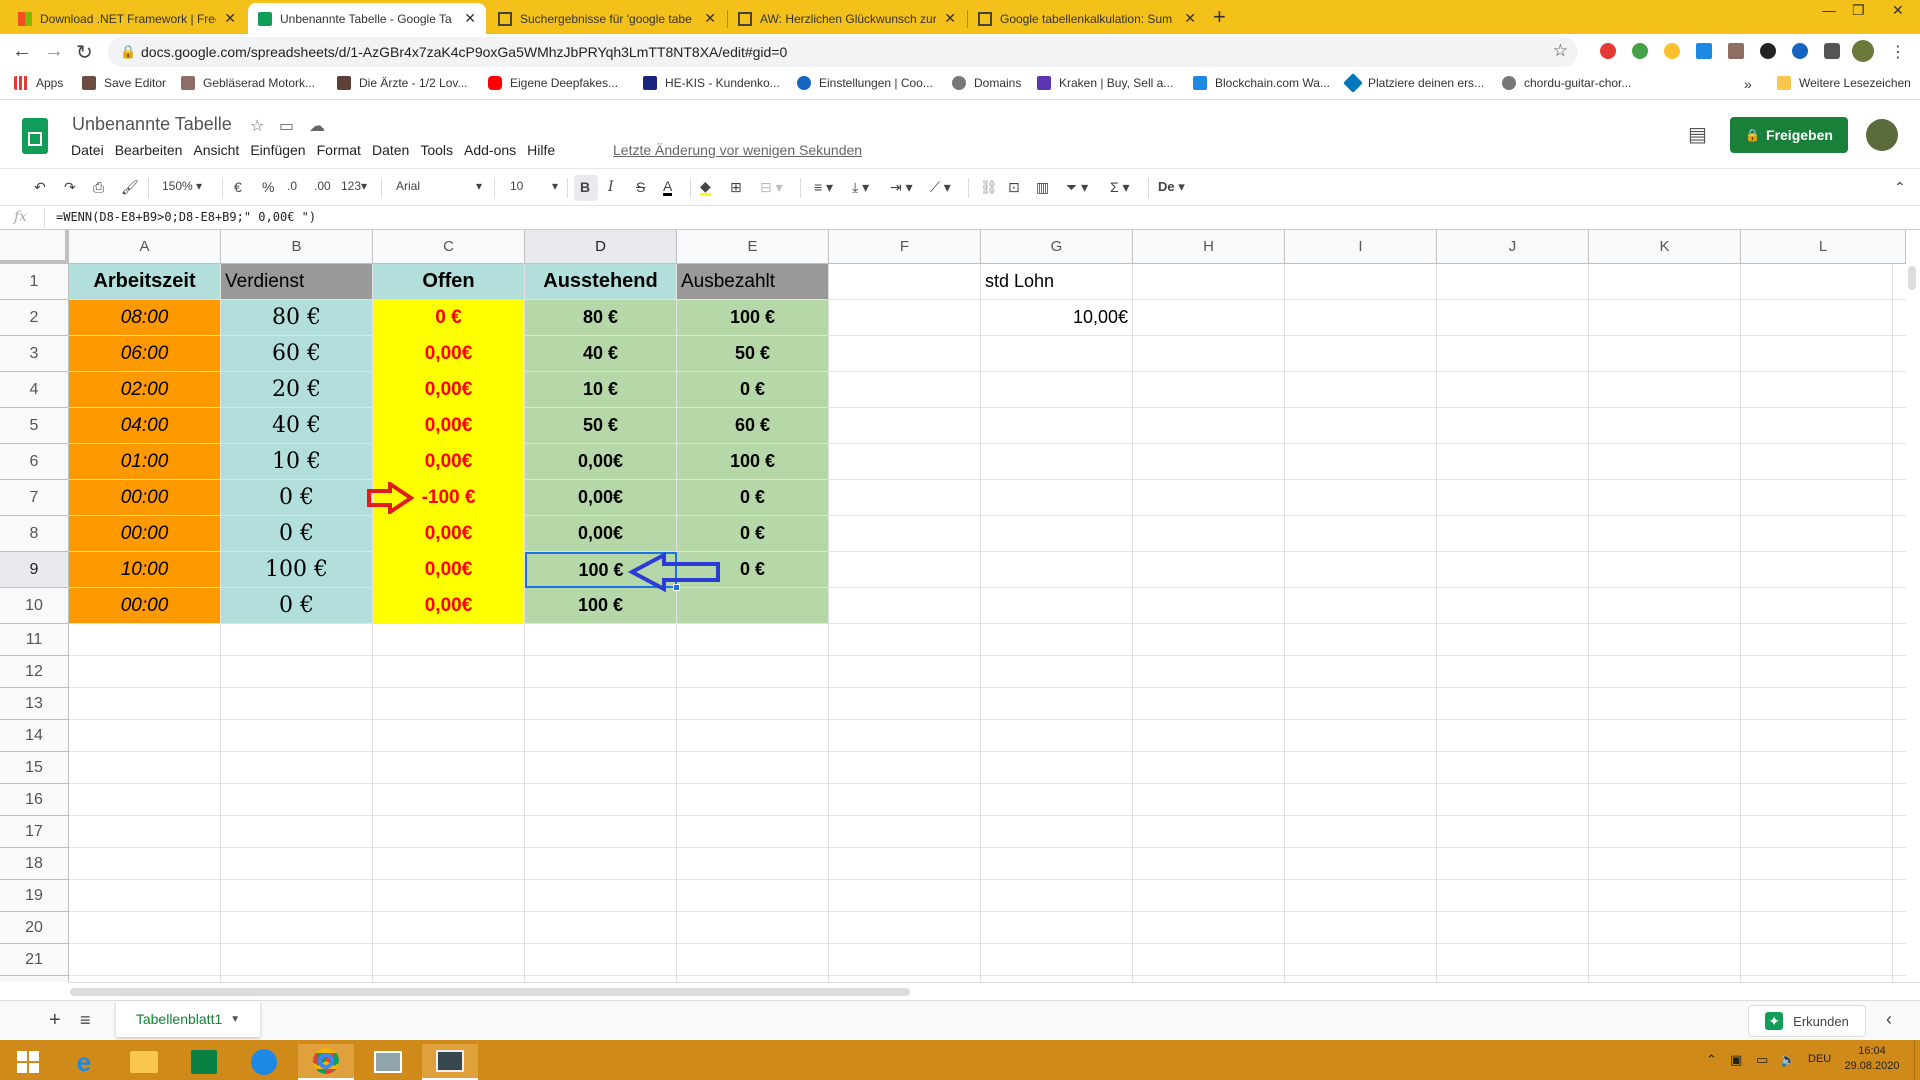 This screenshot has height=1080, width=1920. Describe the element at coordinates (34, 896) in the screenshot. I see `row-header: 19` at that location.